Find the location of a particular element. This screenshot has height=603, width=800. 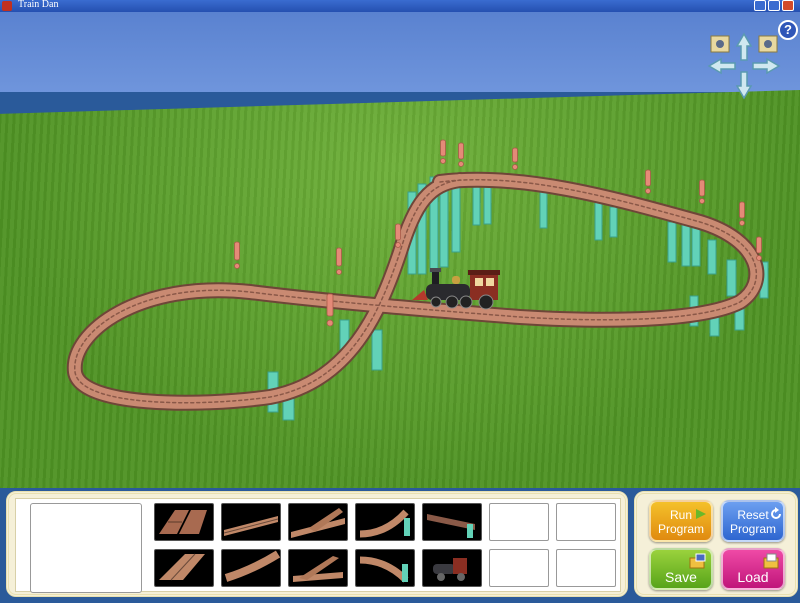

reset-program-button: Reset Program is located at coordinates (753, 521).